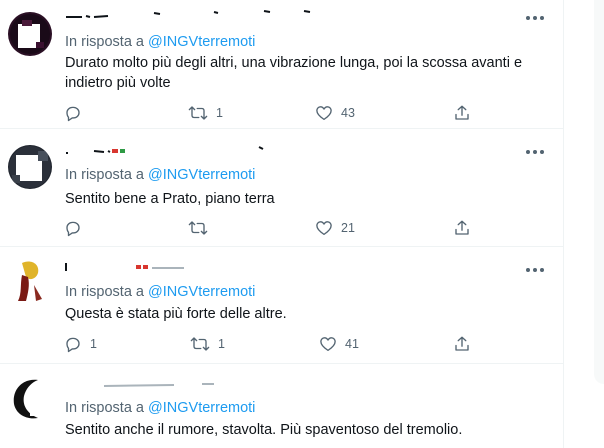 This screenshot has width=604, height=448. Describe the element at coordinates (584, 224) in the screenshot. I see `right-sidebar` at that location.